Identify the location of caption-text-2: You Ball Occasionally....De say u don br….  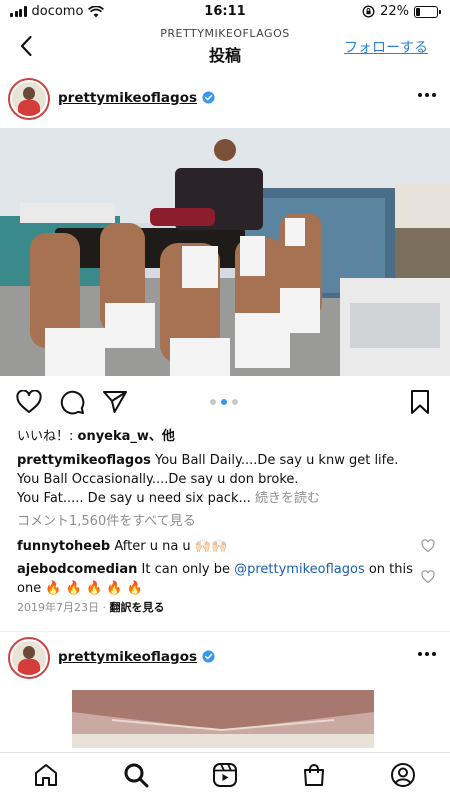
(158, 479).